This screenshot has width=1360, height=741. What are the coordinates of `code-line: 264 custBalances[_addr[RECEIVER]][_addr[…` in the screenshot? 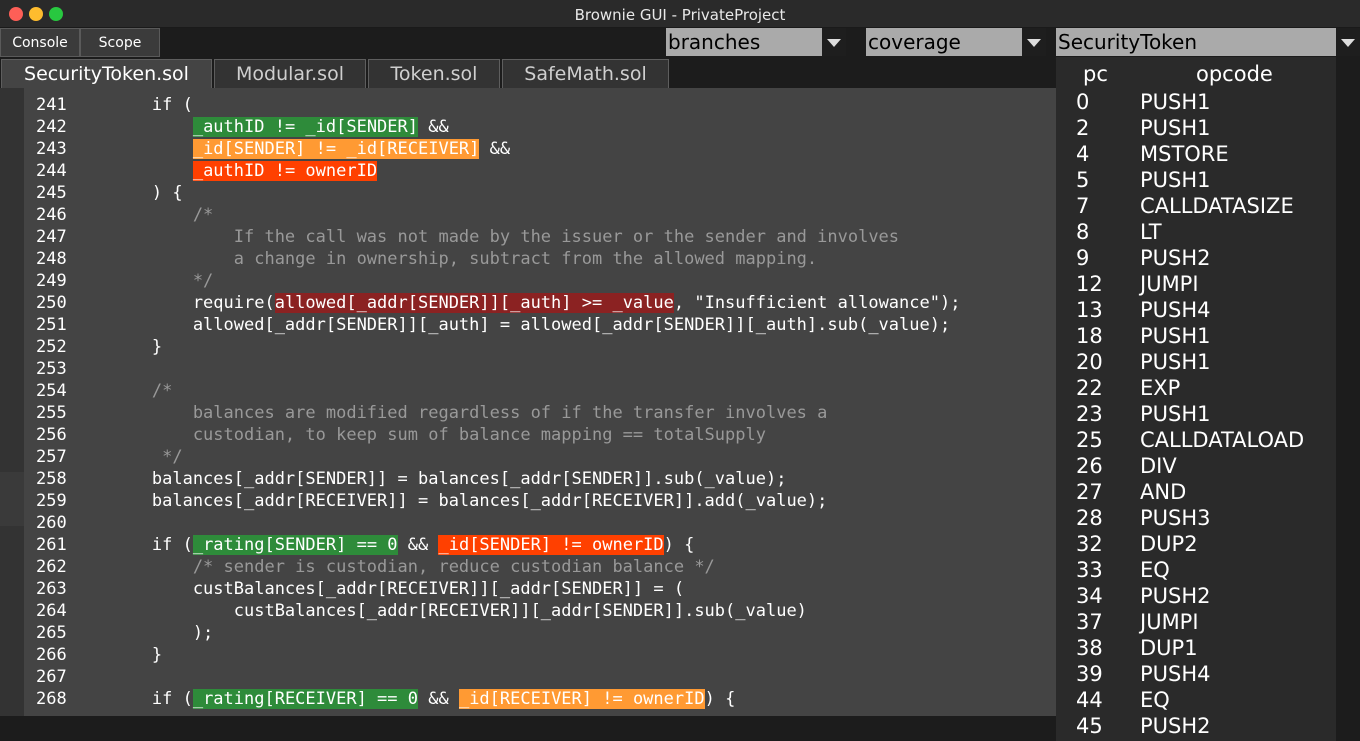 It's located at (498, 611).